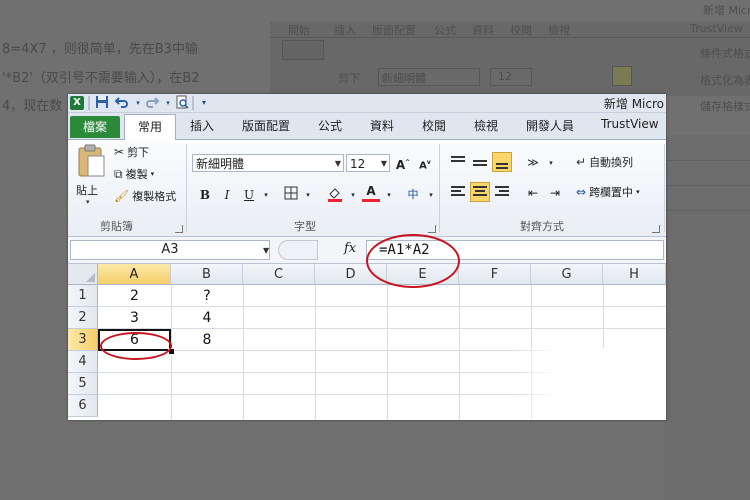 The width and height of the screenshot is (750, 500). What do you see at coordinates (367, 103) in the screenshot?
I see `title-bar: X ▾ ▾ ▾ 新增 Micro` at bounding box center [367, 103].